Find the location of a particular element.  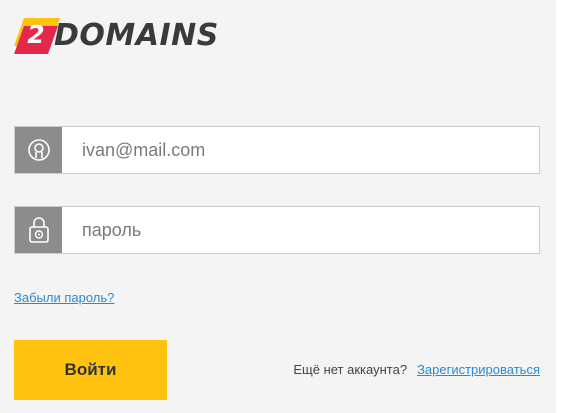

password-field is located at coordinates (277, 230).